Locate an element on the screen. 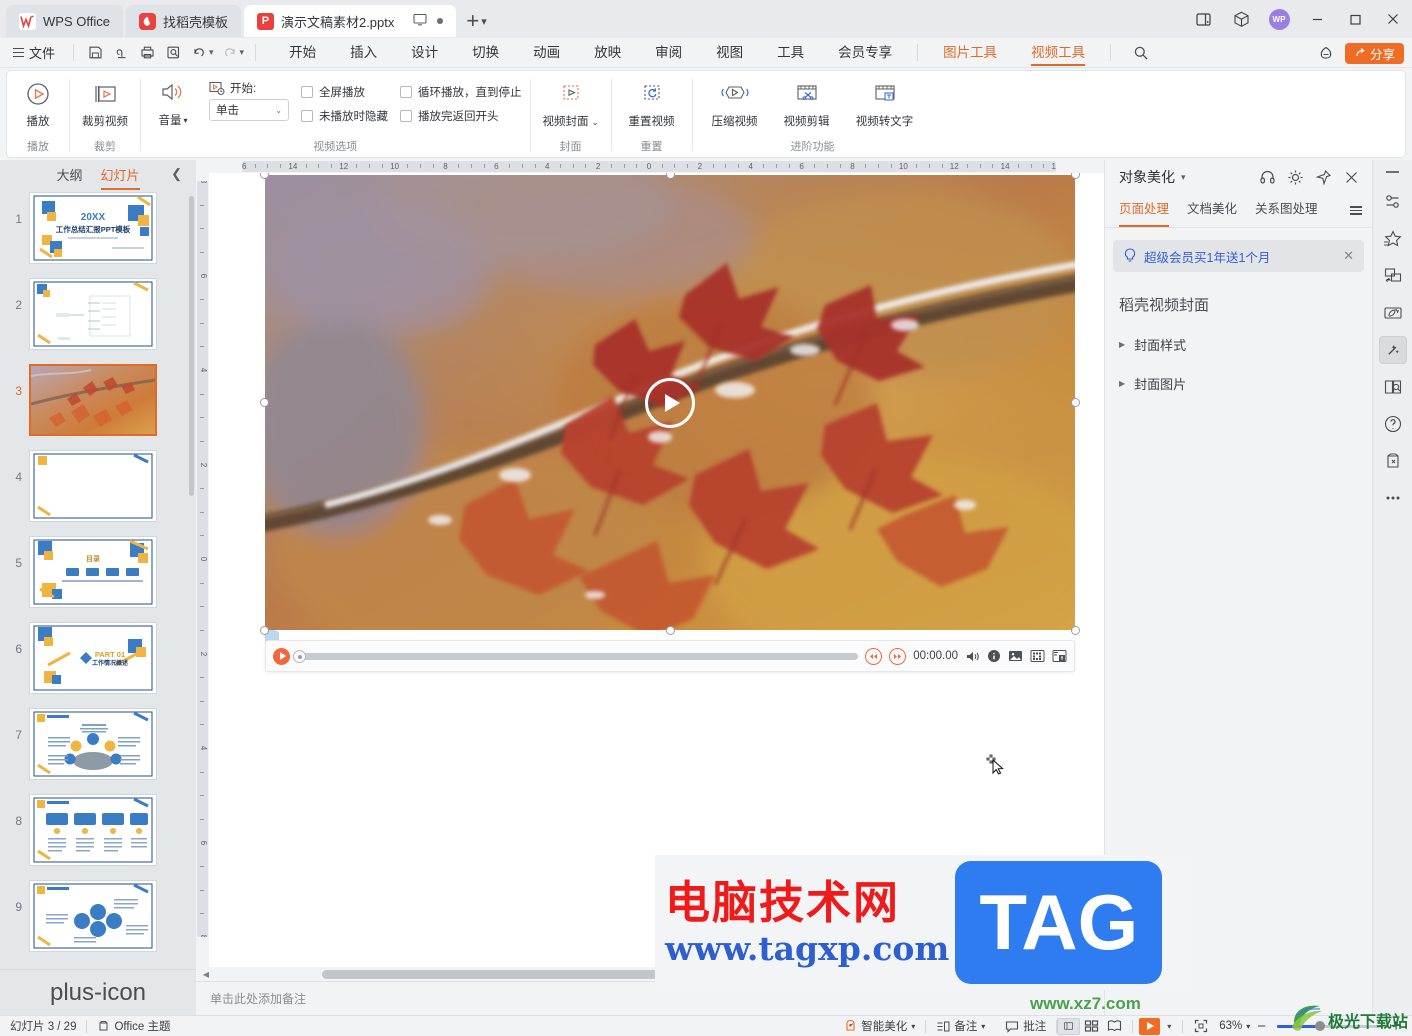  video-to-text-button: 视频转文字 is located at coordinates (885, 103).